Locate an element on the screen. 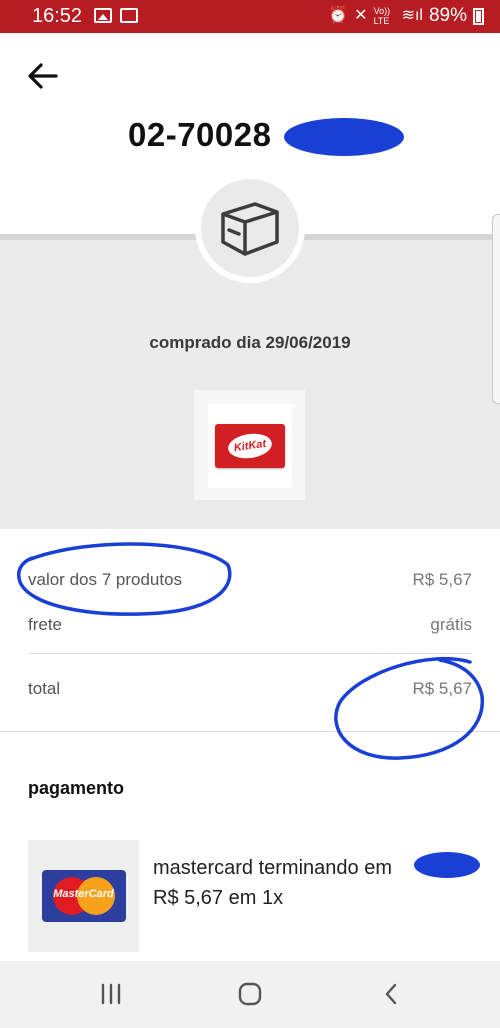 This screenshot has height=1028, width=500. nav-back-icon is located at coordinates (391, 994).